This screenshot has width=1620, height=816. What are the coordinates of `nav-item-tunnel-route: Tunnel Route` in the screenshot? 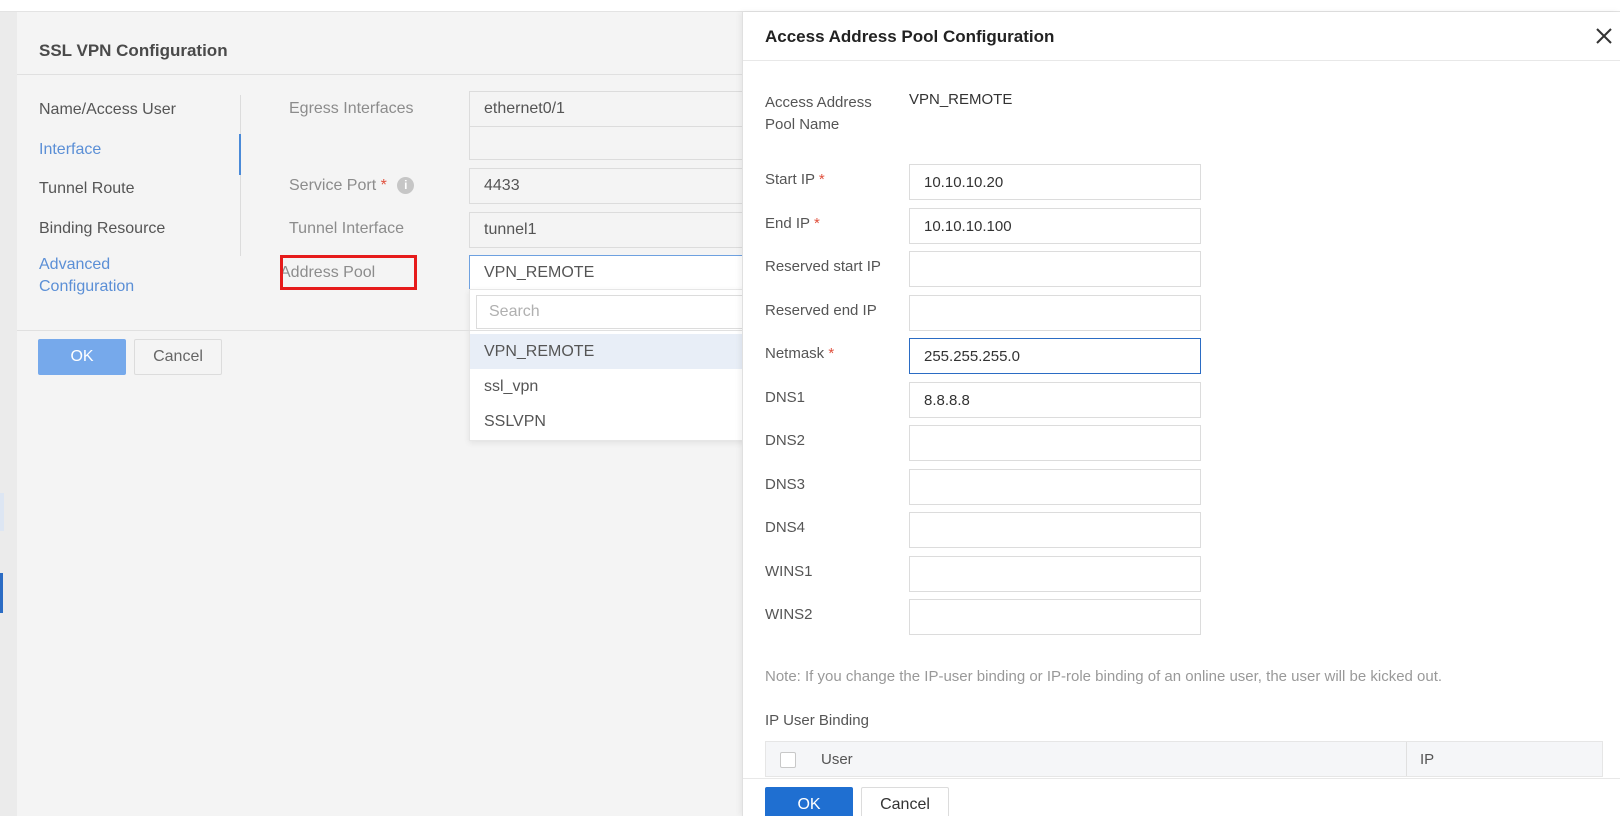 It's located at (86, 189).